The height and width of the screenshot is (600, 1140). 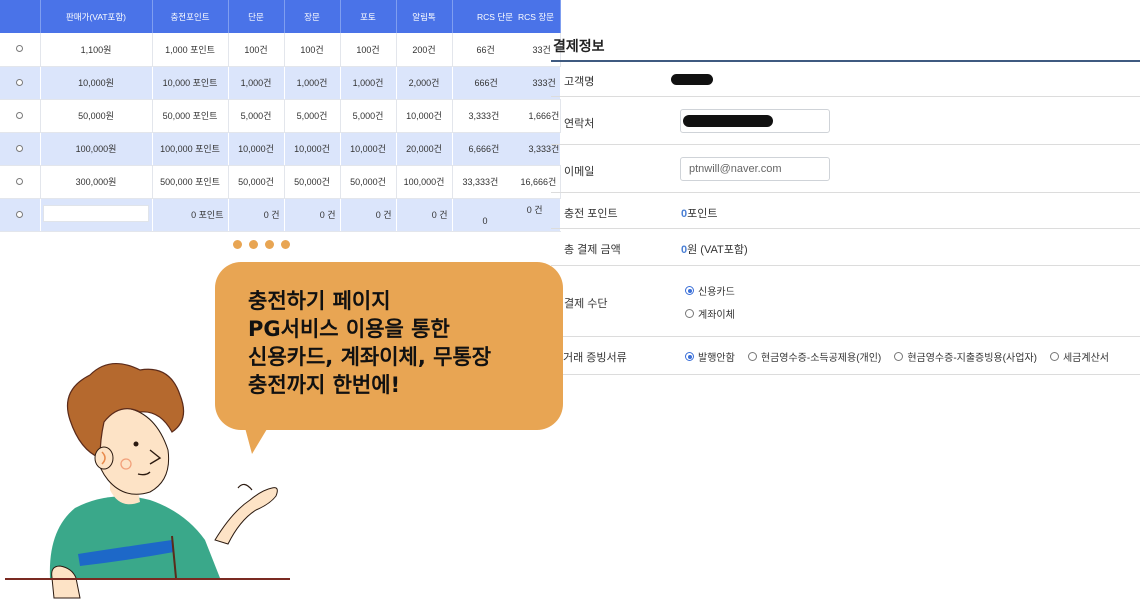 I want to click on points-cell: 100,000 포인트, so click(x=190, y=149).